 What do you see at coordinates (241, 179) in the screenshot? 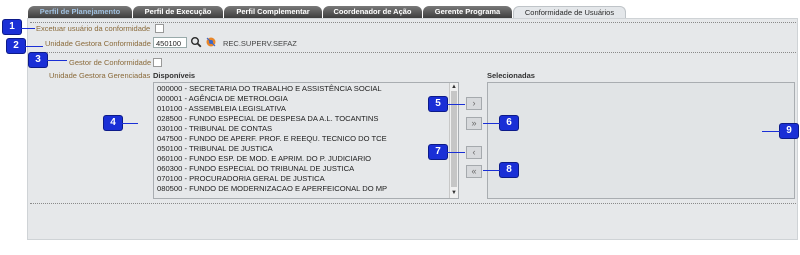
I see `list-item: 070100 - PROCURADORIA GERAL DE JUSTICA` at bounding box center [241, 179].